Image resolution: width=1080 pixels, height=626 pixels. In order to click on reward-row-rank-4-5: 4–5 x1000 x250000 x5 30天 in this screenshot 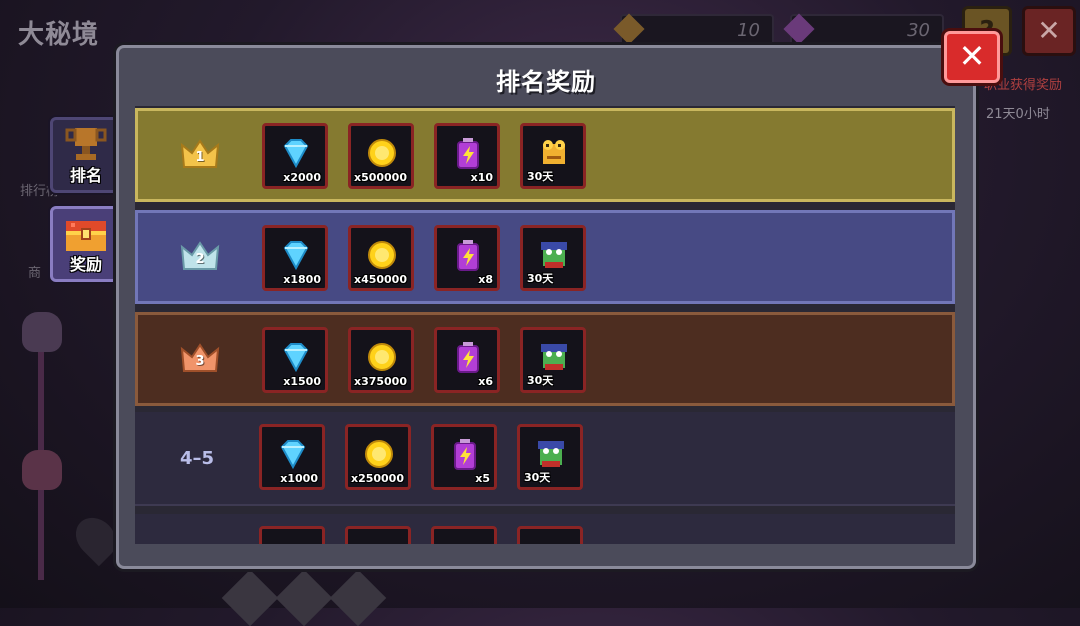, I will do `click(545, 459)`.